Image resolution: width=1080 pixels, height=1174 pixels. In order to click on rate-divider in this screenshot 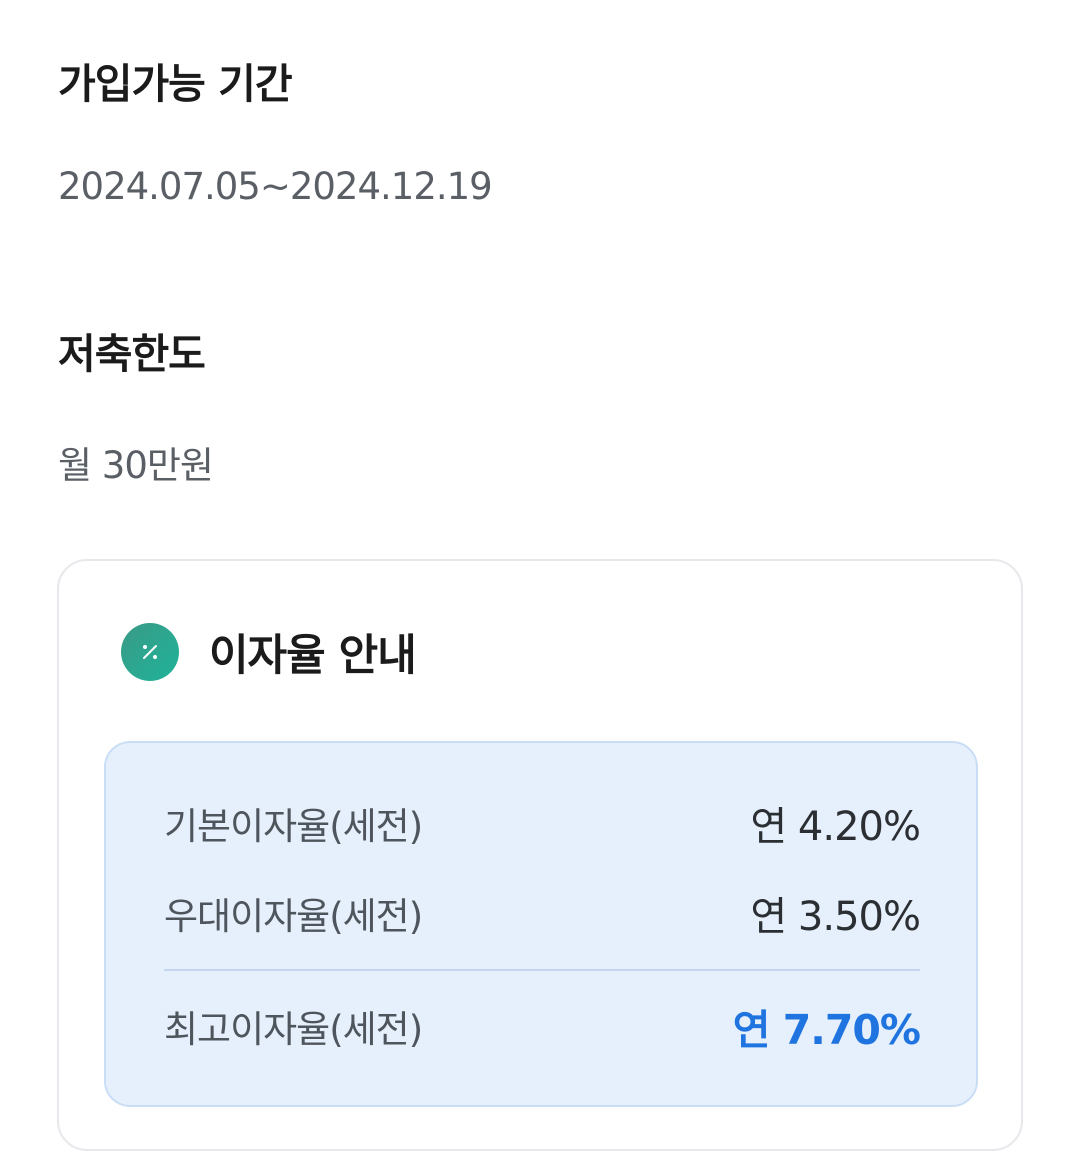, I will do `click(542, 970)`.